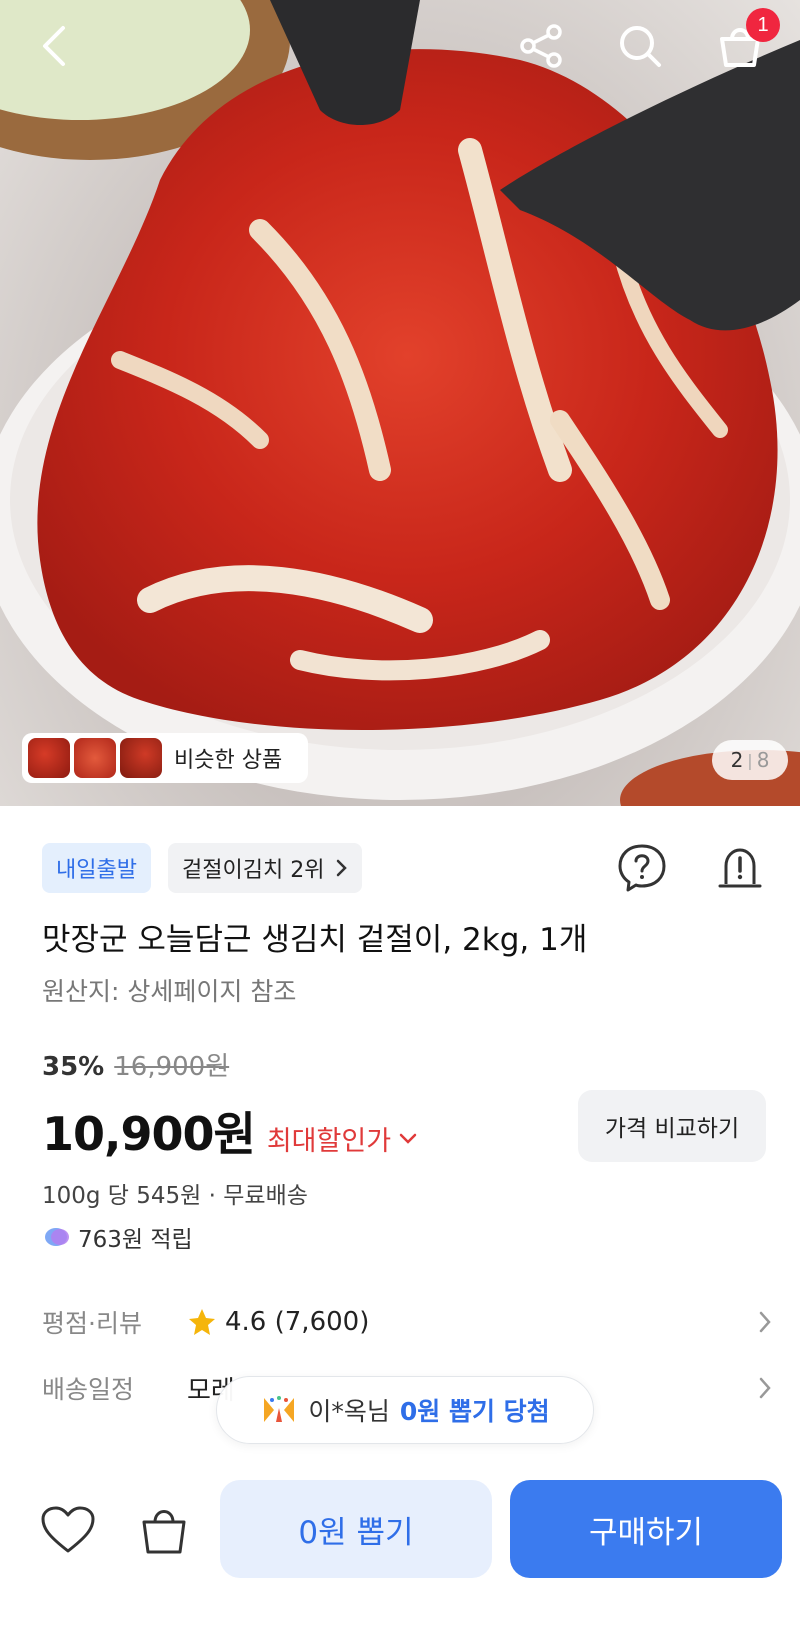 This screenshot has height=1649, width=800. I want to click on wishlist-button, so click(68, 1530).